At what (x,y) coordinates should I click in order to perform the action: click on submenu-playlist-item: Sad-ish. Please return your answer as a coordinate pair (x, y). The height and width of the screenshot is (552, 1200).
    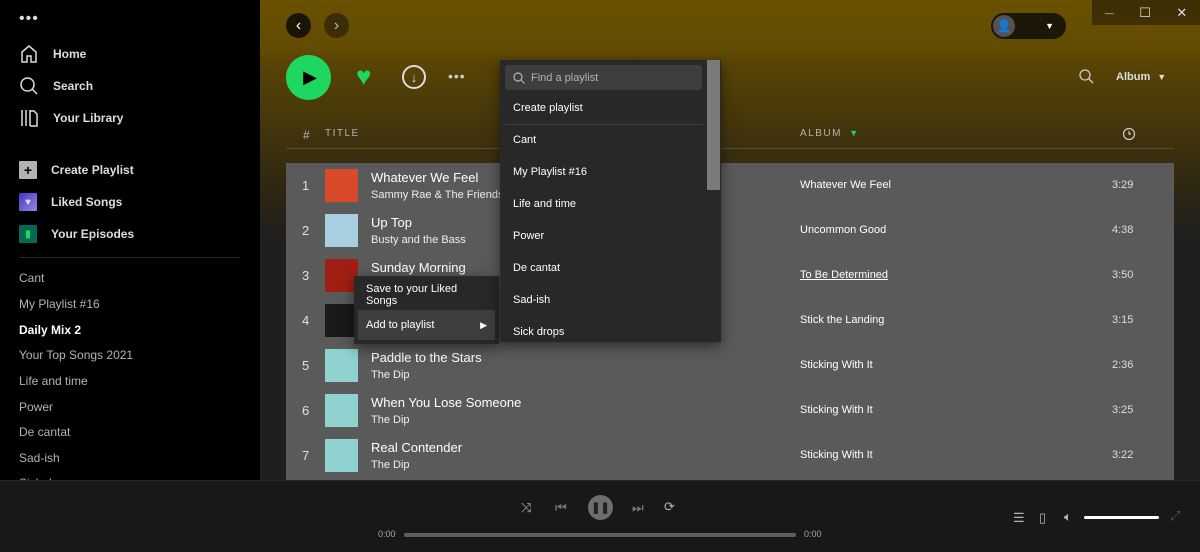
    Looking at the image, I should click on (531, 300).